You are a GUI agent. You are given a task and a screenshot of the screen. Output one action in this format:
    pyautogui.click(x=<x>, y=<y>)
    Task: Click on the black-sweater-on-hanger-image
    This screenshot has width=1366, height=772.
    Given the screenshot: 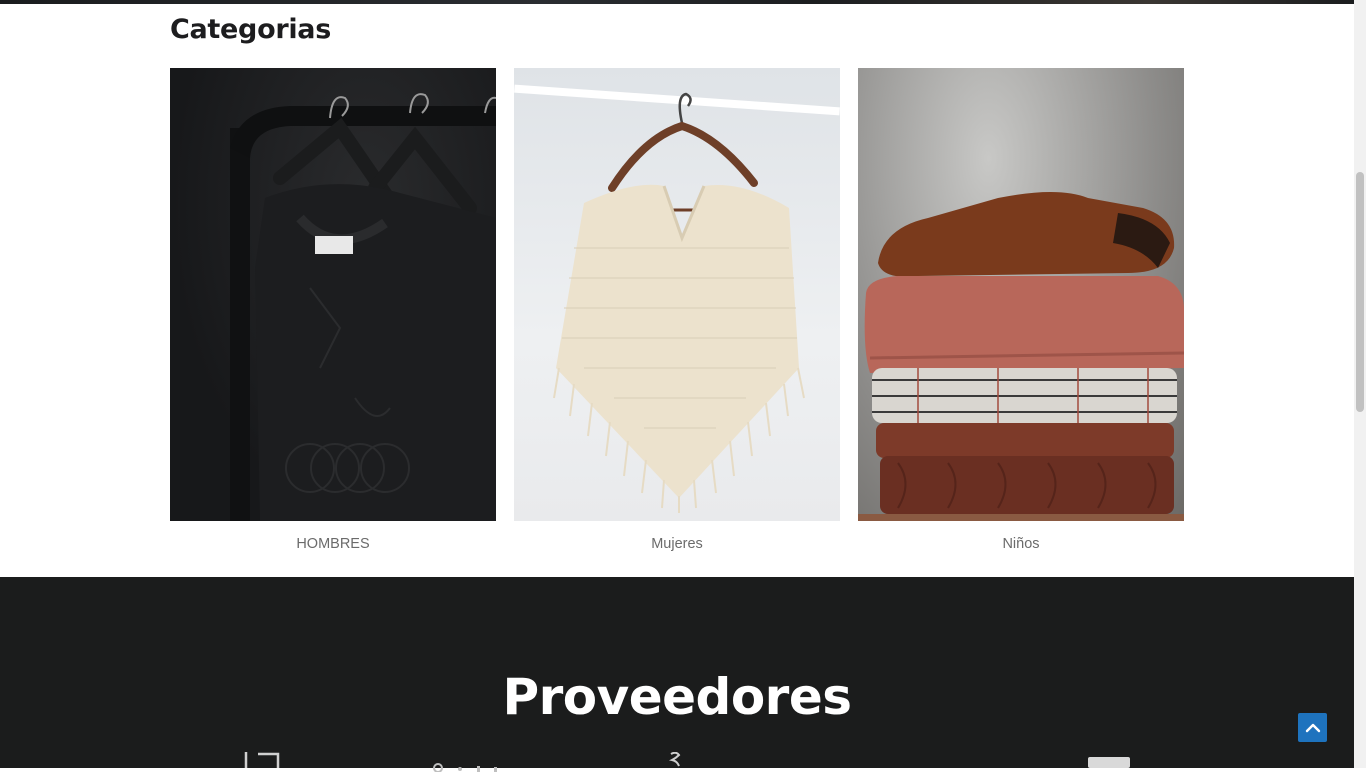 What is the action you would take?
    pyautogui.click(x=363, y=307)
    